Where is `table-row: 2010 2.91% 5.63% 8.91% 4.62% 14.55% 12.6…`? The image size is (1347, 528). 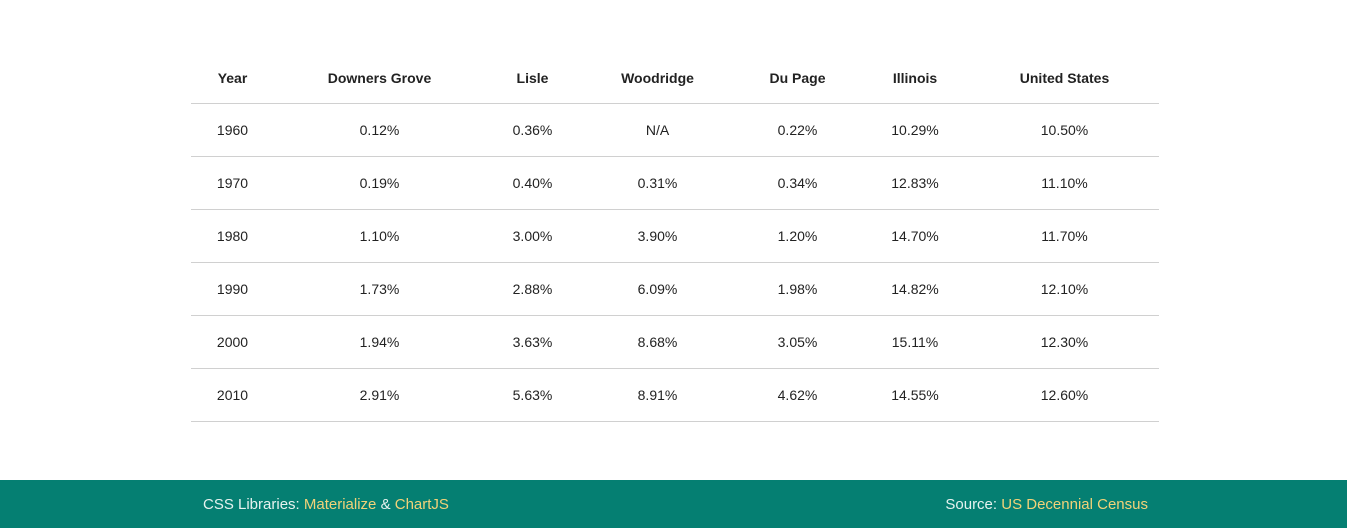 table-row: 2010 2.91% 5.63% 8.91% 4.62% 14.55% 12.6… is located at coordinates (675, 395).